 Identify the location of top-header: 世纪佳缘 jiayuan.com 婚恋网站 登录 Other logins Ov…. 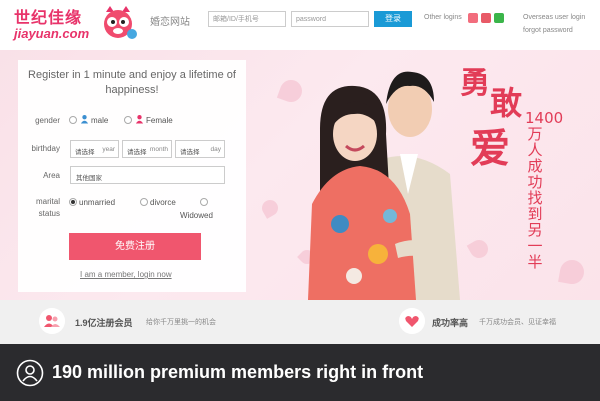
(300, 25).